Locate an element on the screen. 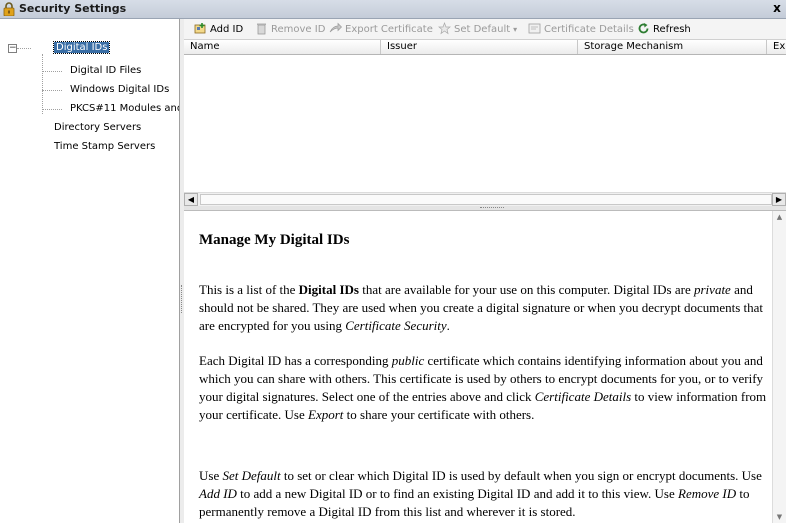 The width and height of the screenshot is (786, 523). column-header-name: Name is located at coordinates (282, 47).